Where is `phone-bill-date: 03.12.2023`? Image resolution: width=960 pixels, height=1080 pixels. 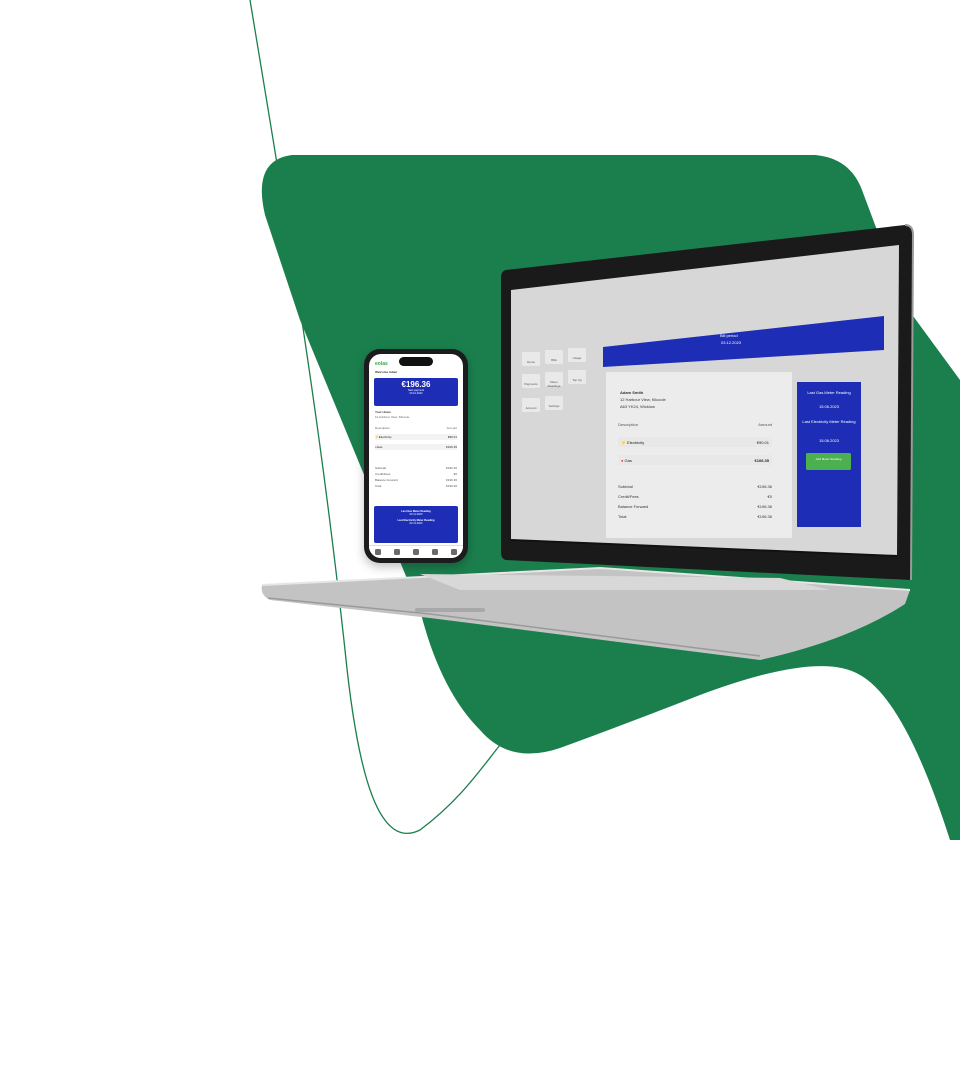 phone-bill-date: 03.12.2023 is located at coordinates (416, 394).